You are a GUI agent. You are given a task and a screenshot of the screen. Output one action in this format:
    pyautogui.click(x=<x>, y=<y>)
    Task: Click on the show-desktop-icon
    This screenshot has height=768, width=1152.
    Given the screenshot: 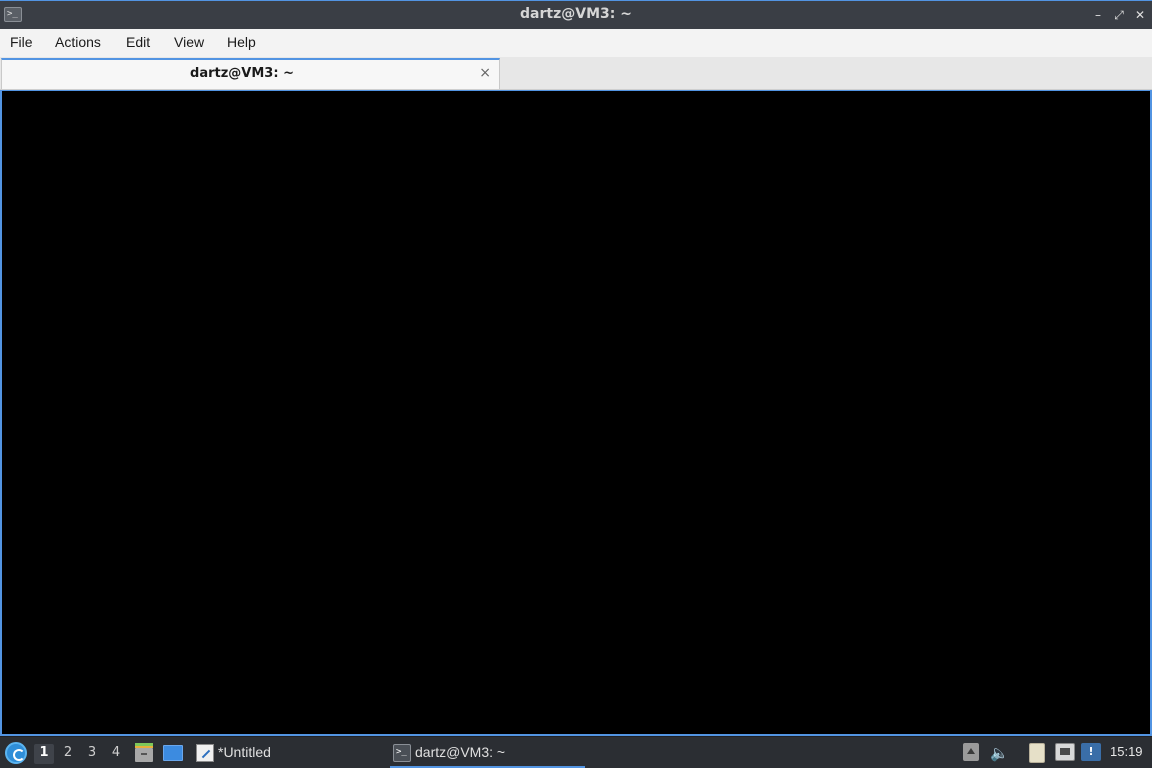 What is the action you would take?
    pyautogui.click(x=173, y=753)
    